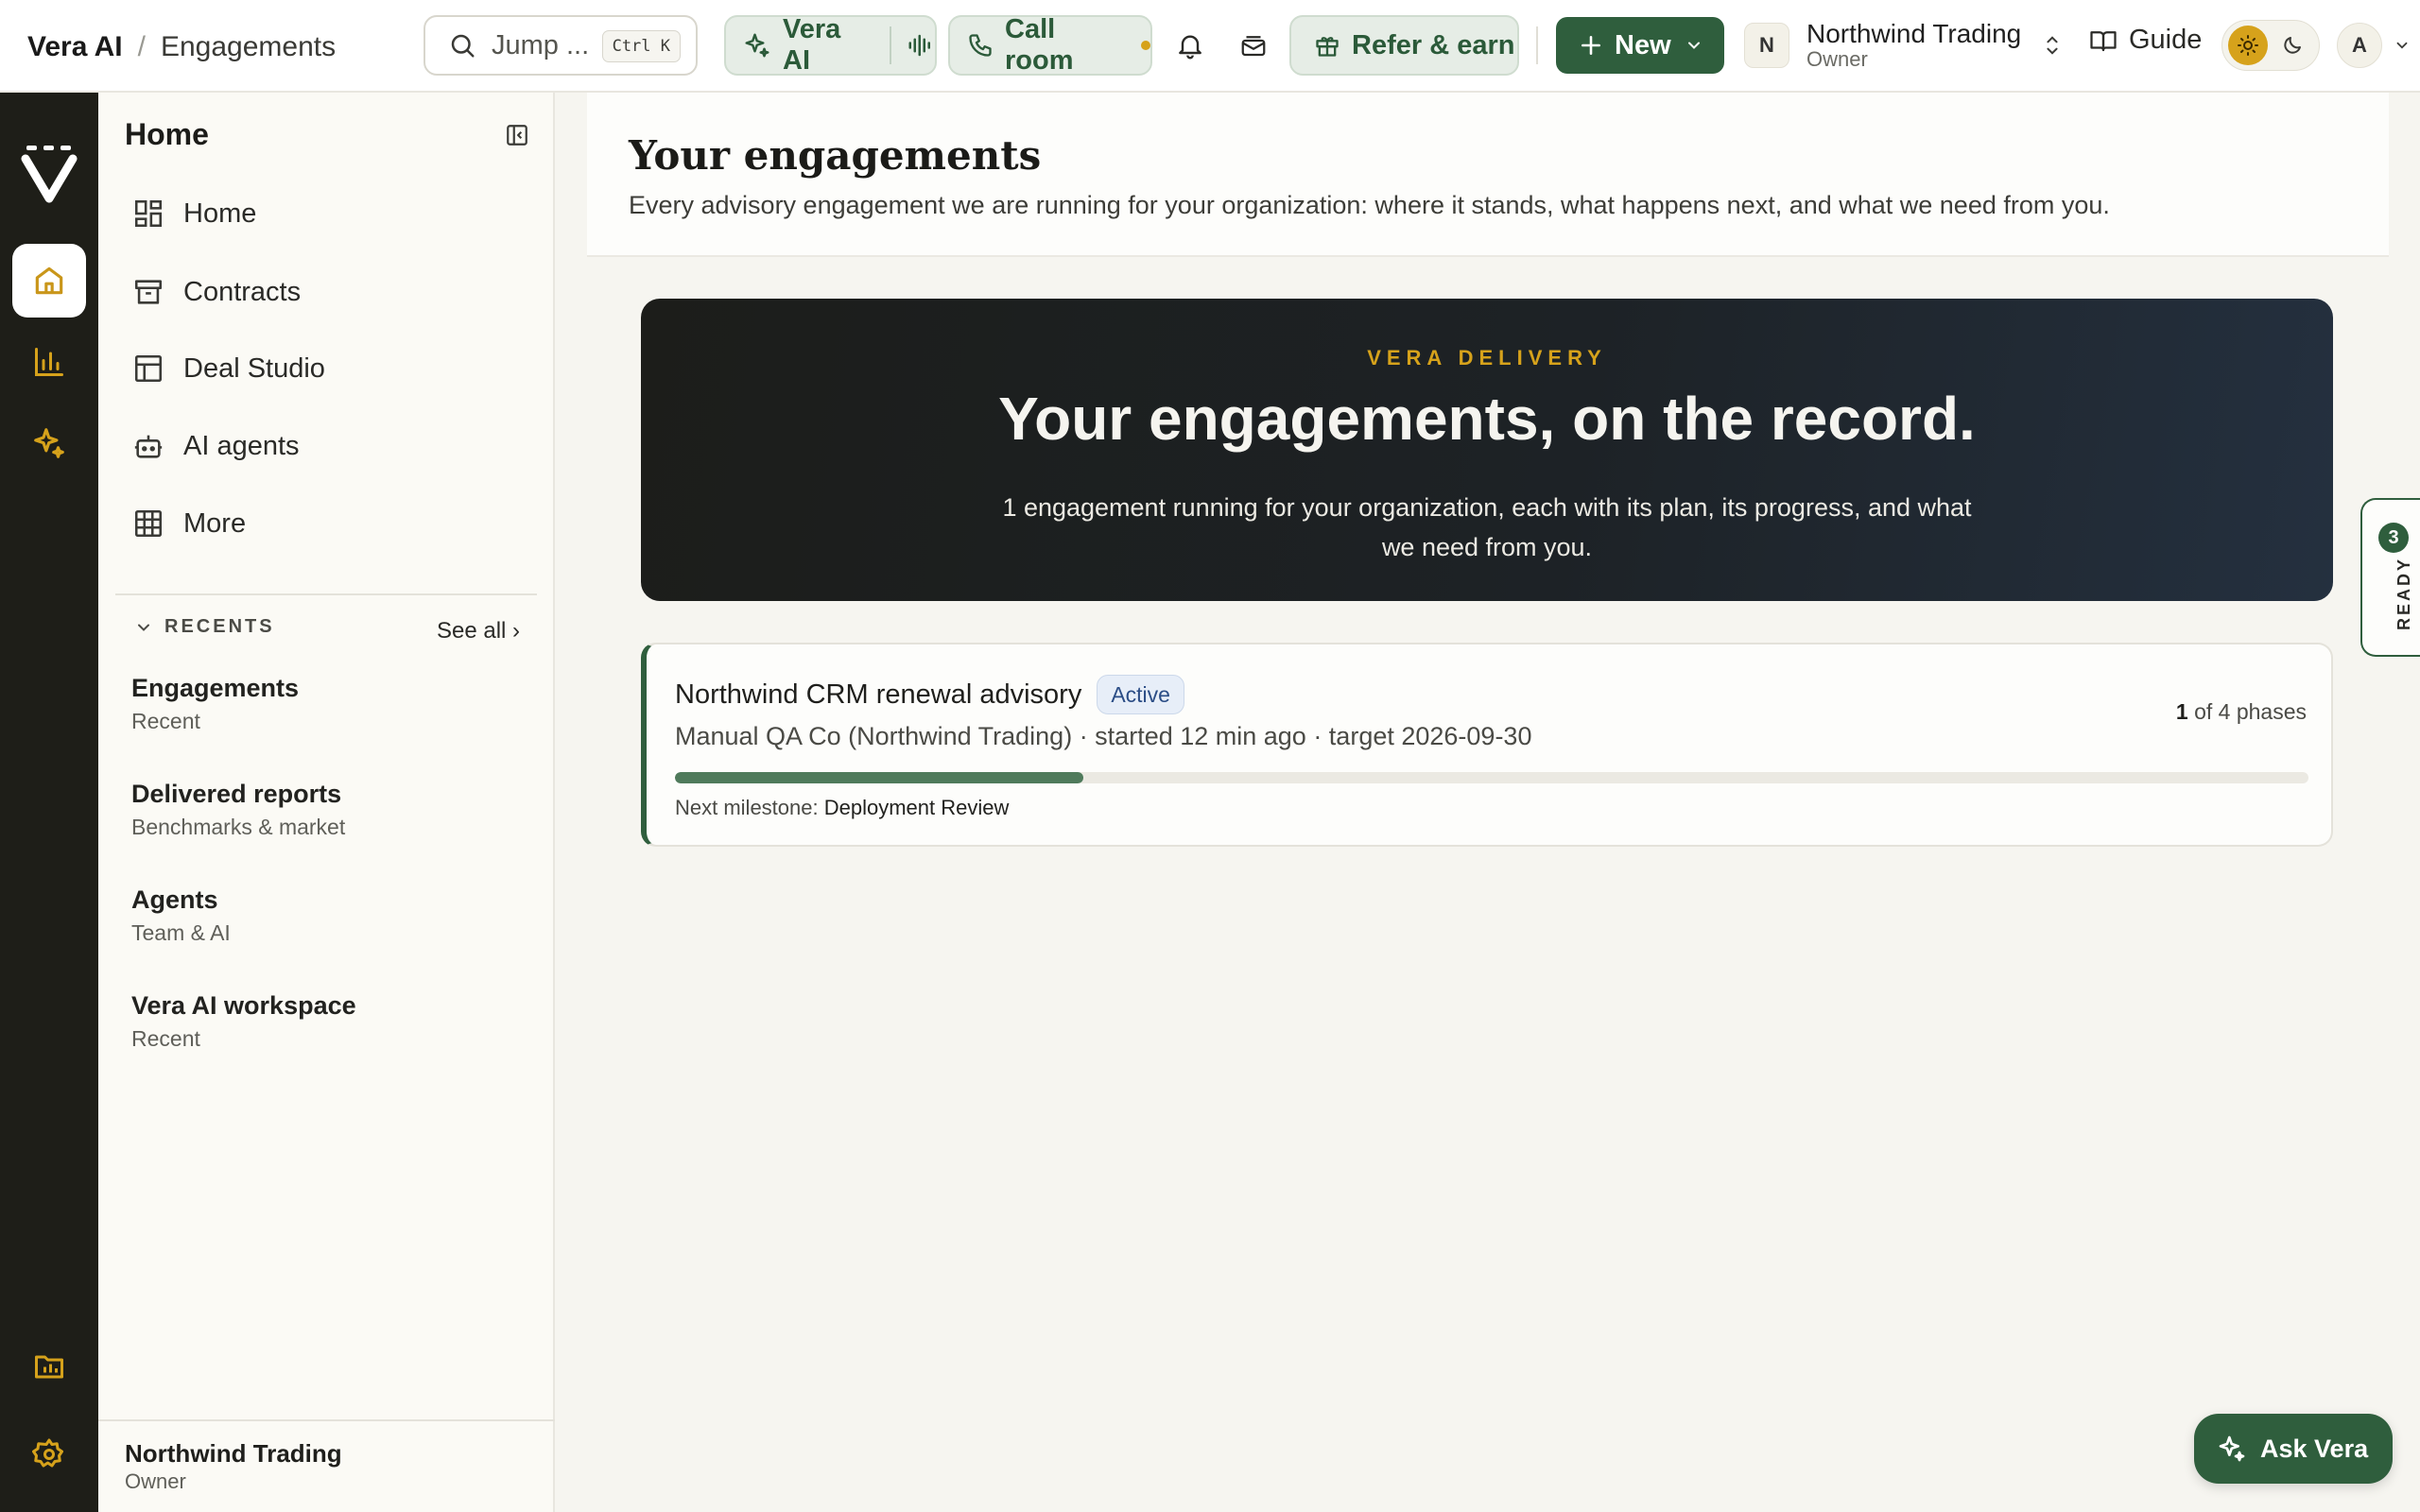 The height and width of the screenshot is (1512, 2420). What do you see at coordinates (1487, 357) in the screenshot?
I see `hero-eyebrow: VERA DELIVERY` at bounding box center [1487, 357].